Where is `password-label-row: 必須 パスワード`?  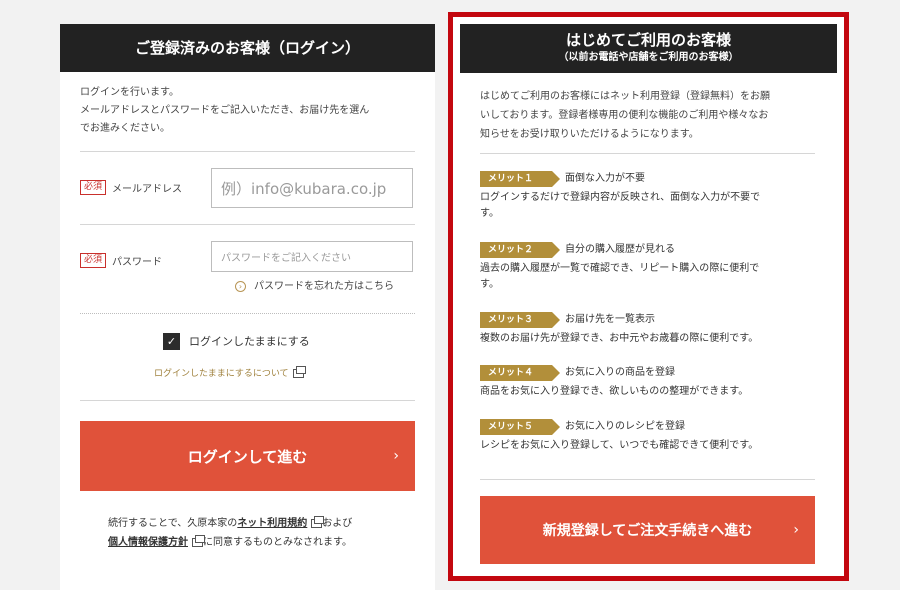
password-label-row: 必須 パスワード is located at coordinates (121, 259).